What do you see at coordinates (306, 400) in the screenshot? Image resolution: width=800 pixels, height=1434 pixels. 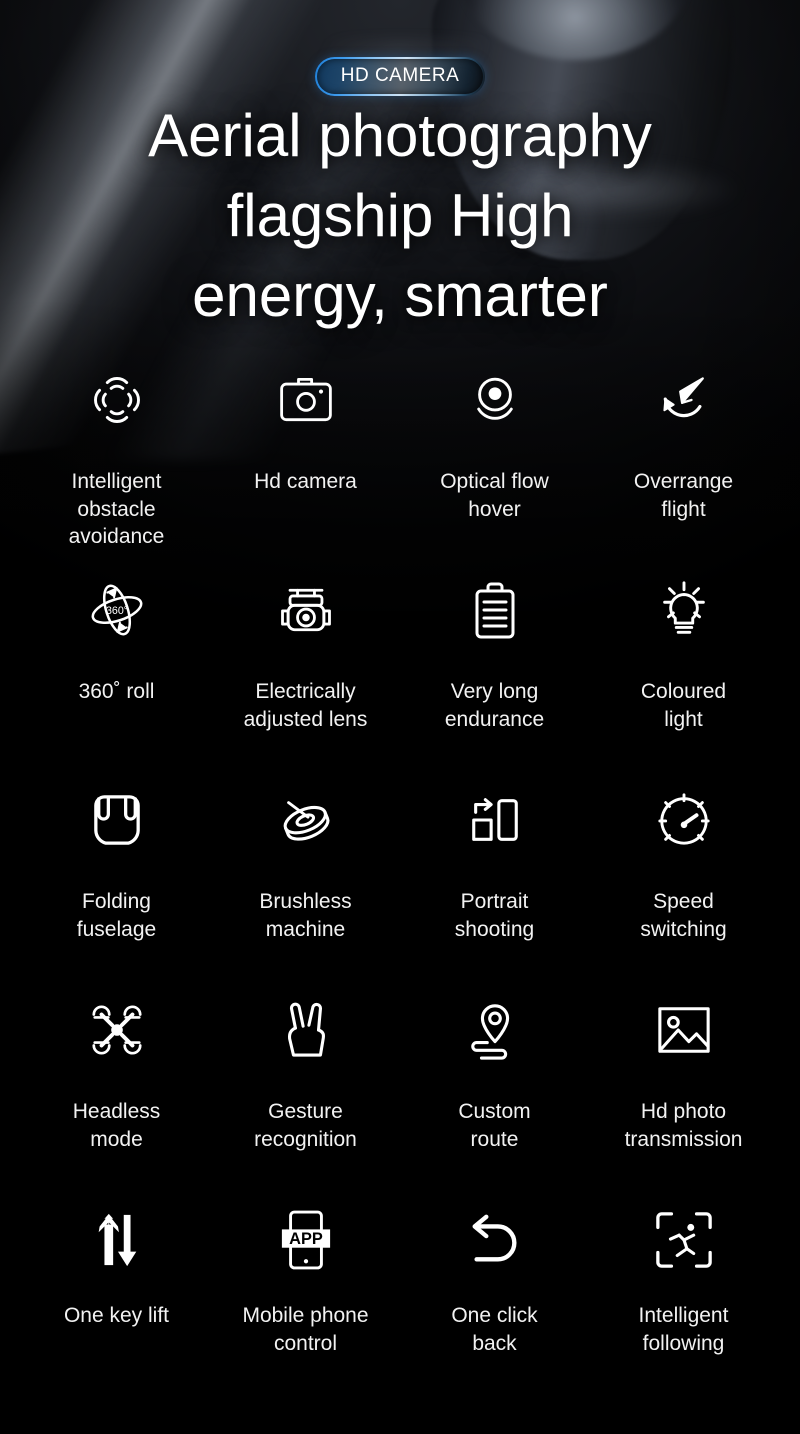 I see `camera-icon` at bounding box center [306, 400].